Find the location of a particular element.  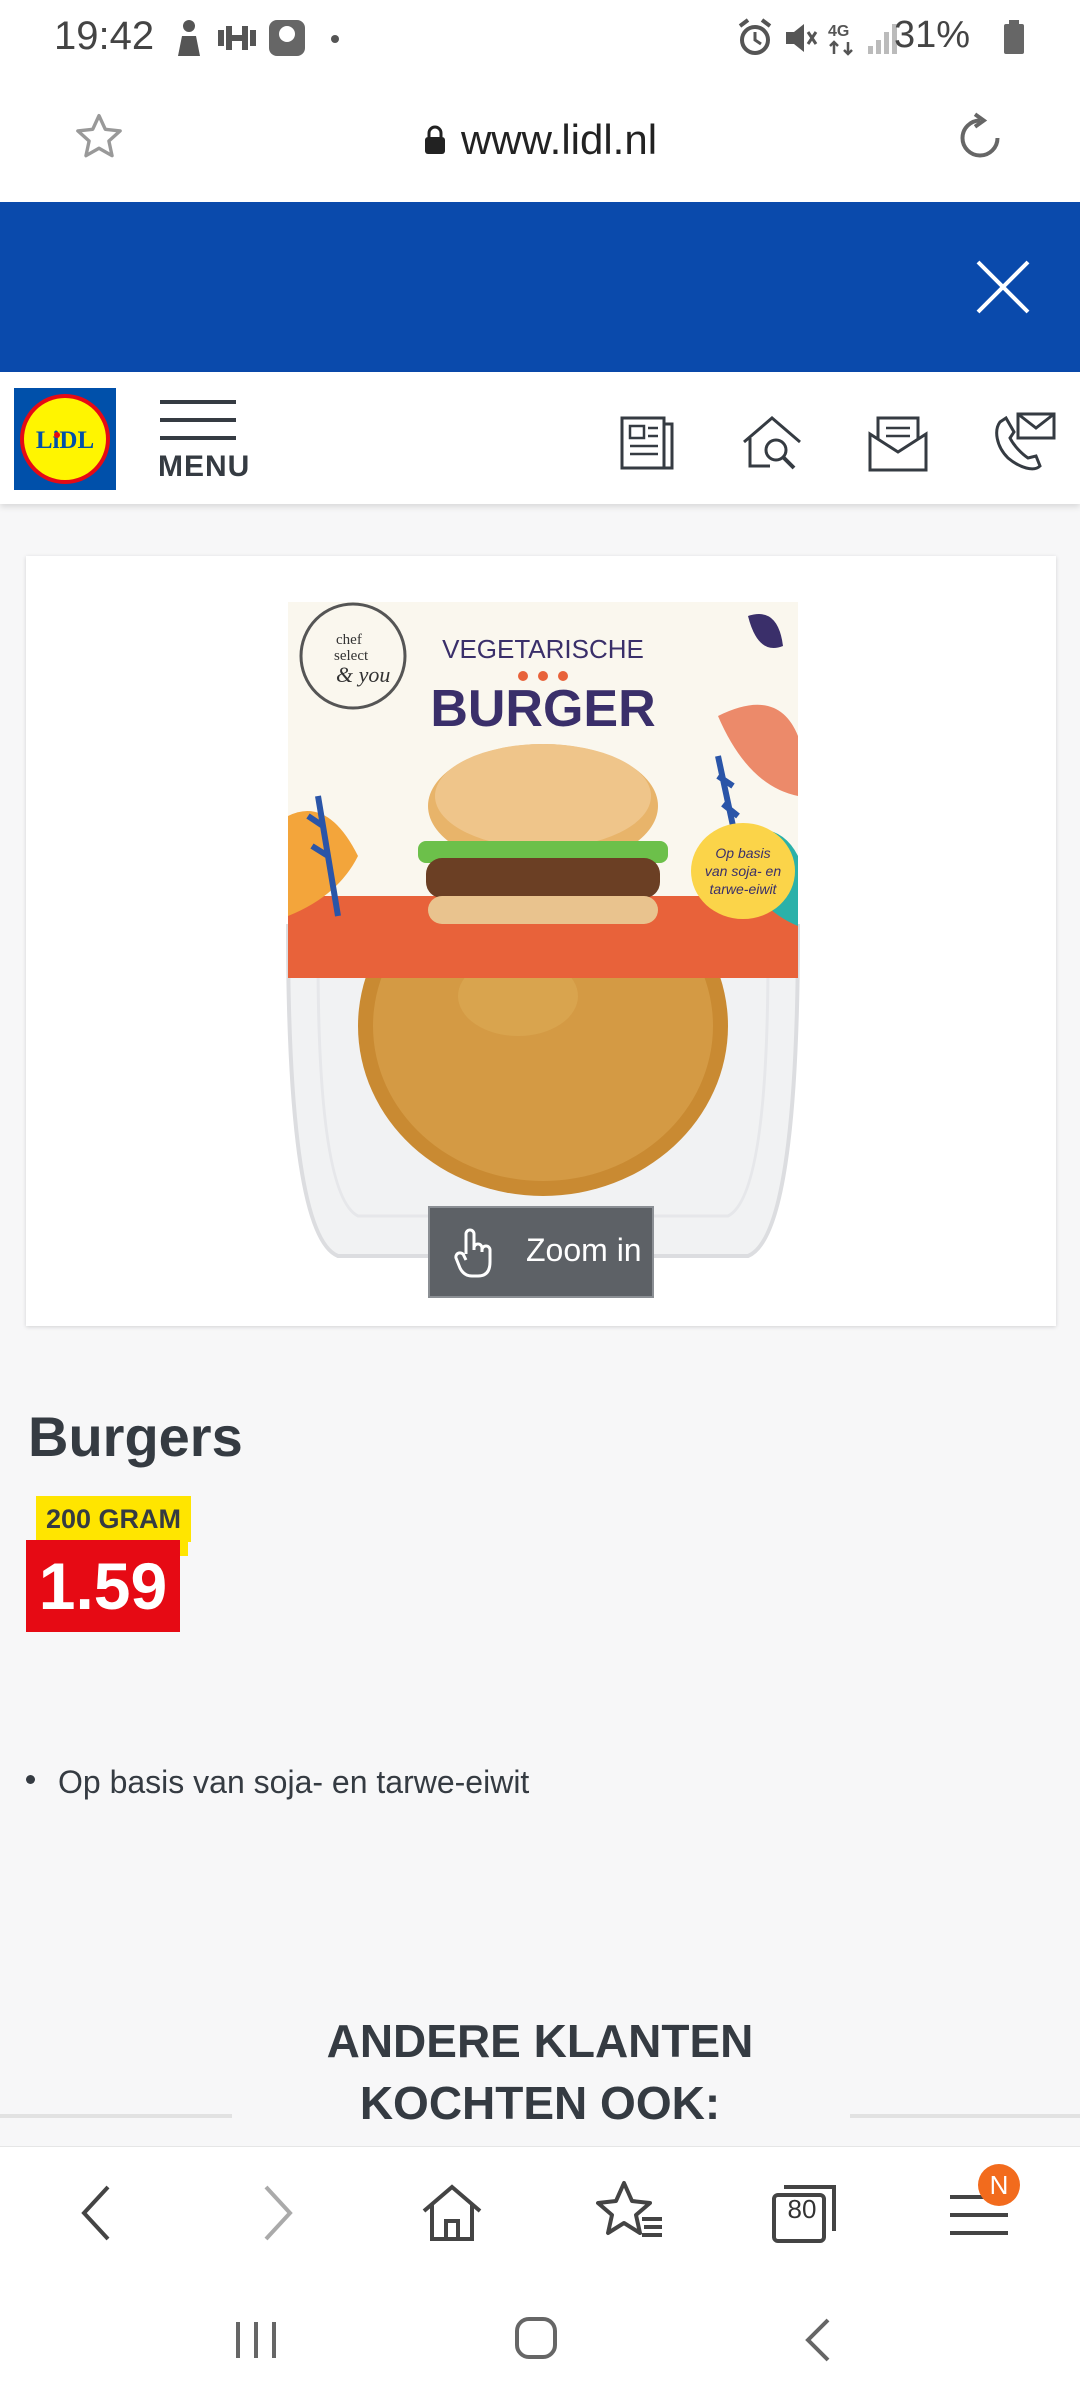

package-side-3: tarwe-eiwit is located at coordinates (744, 889).